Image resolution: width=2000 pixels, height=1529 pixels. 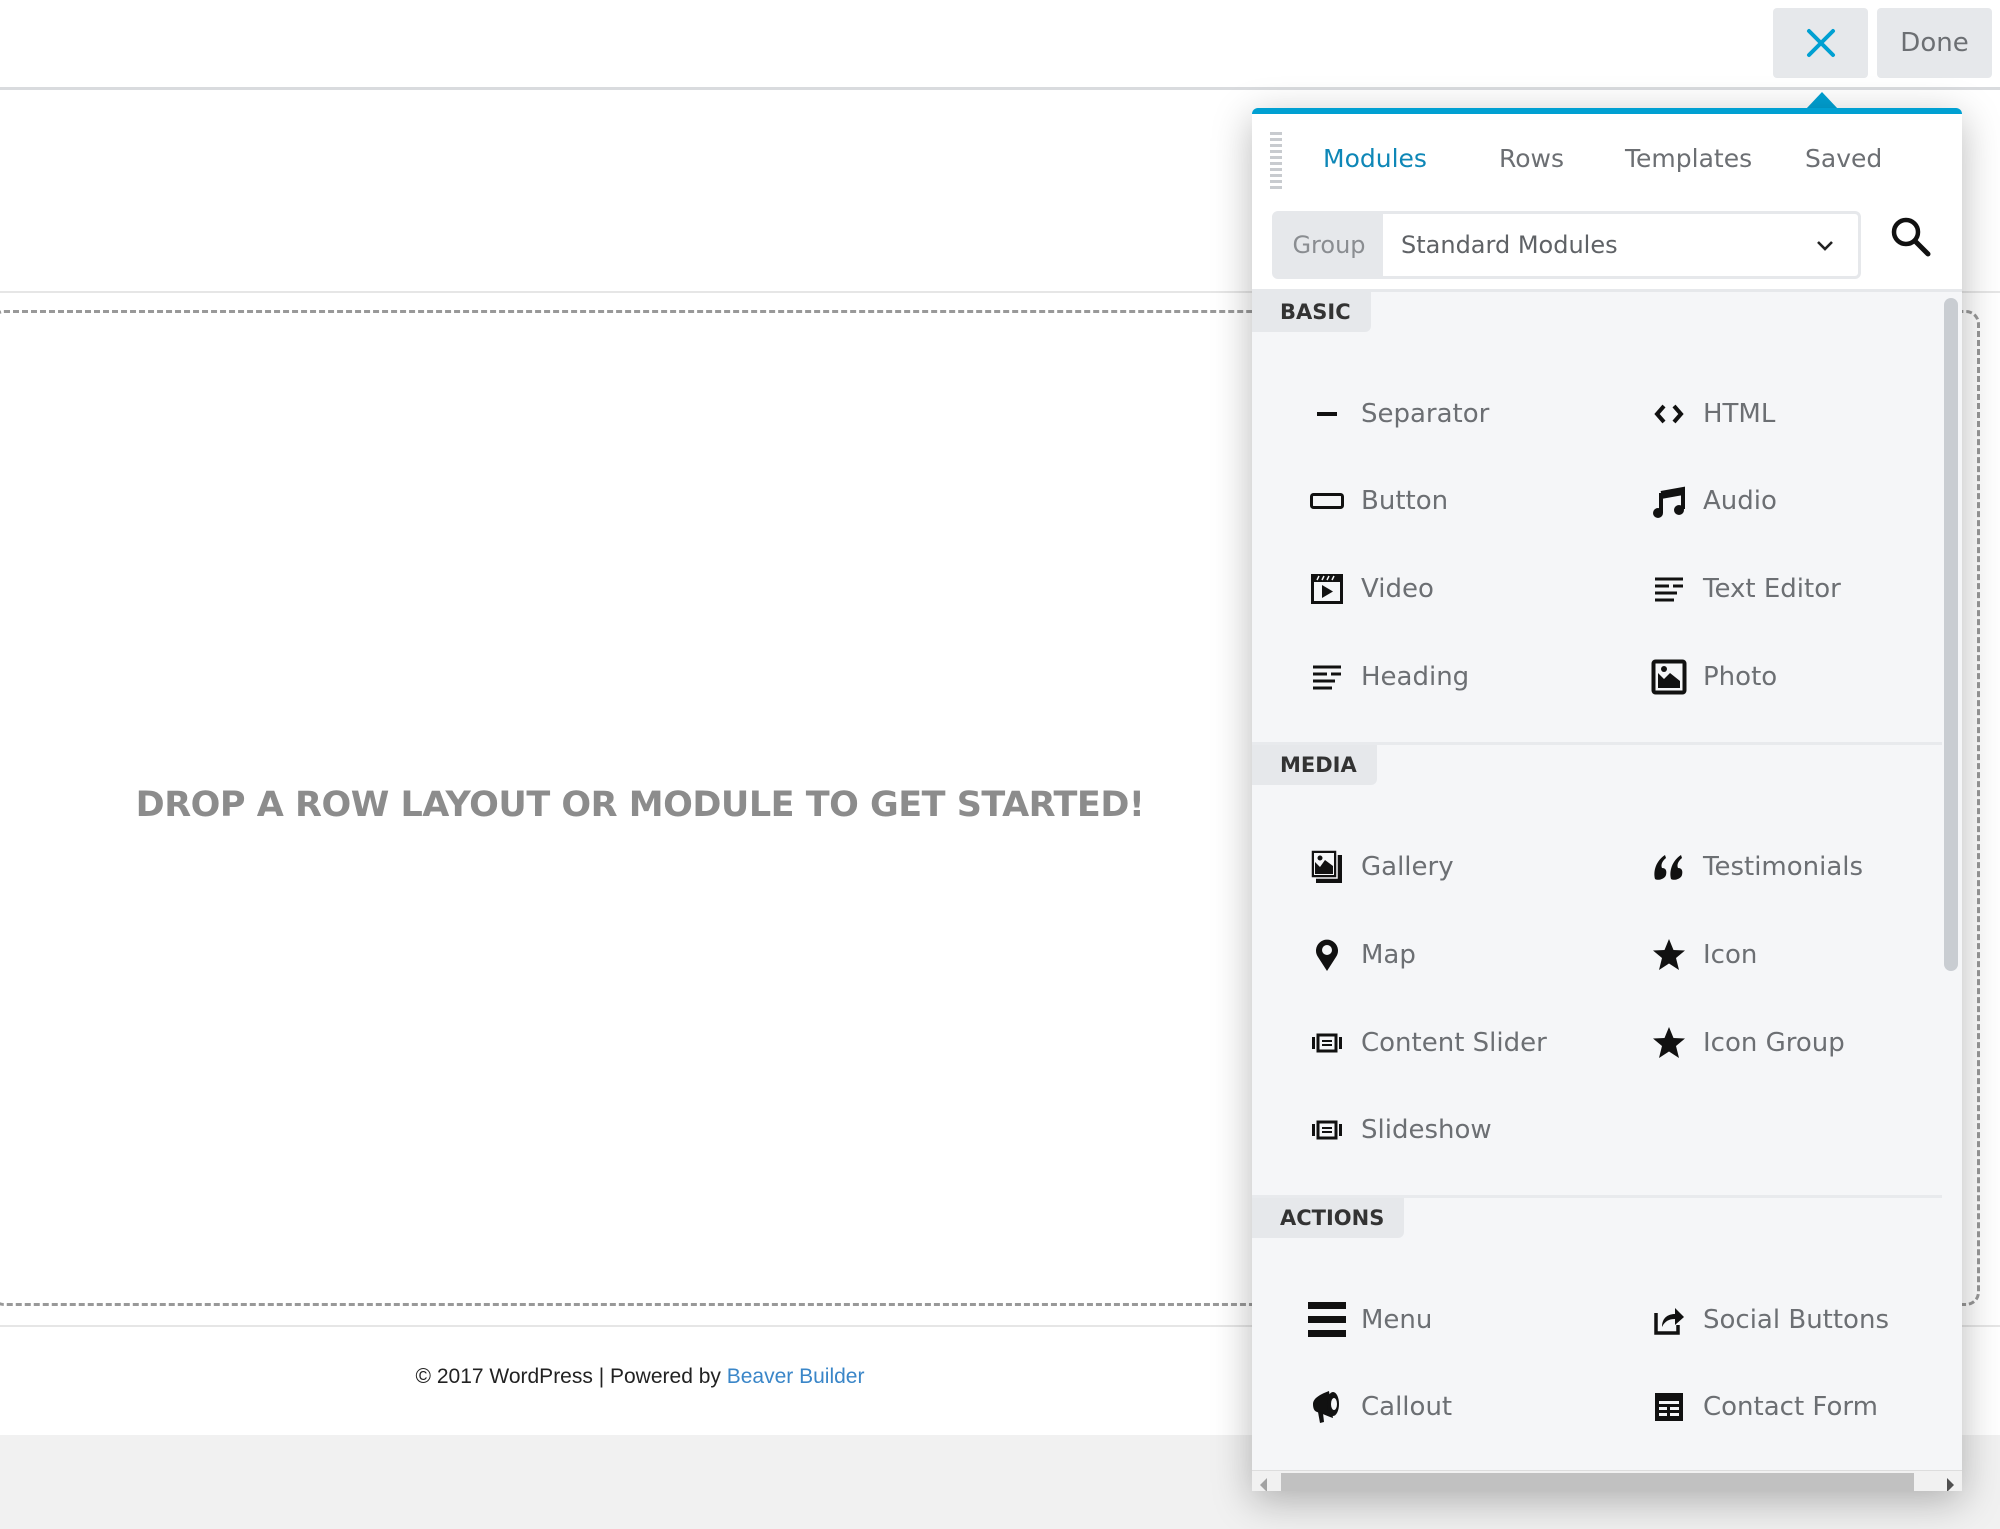 I want to click on module-label: Testimonials, so click(x=1783, y=867).